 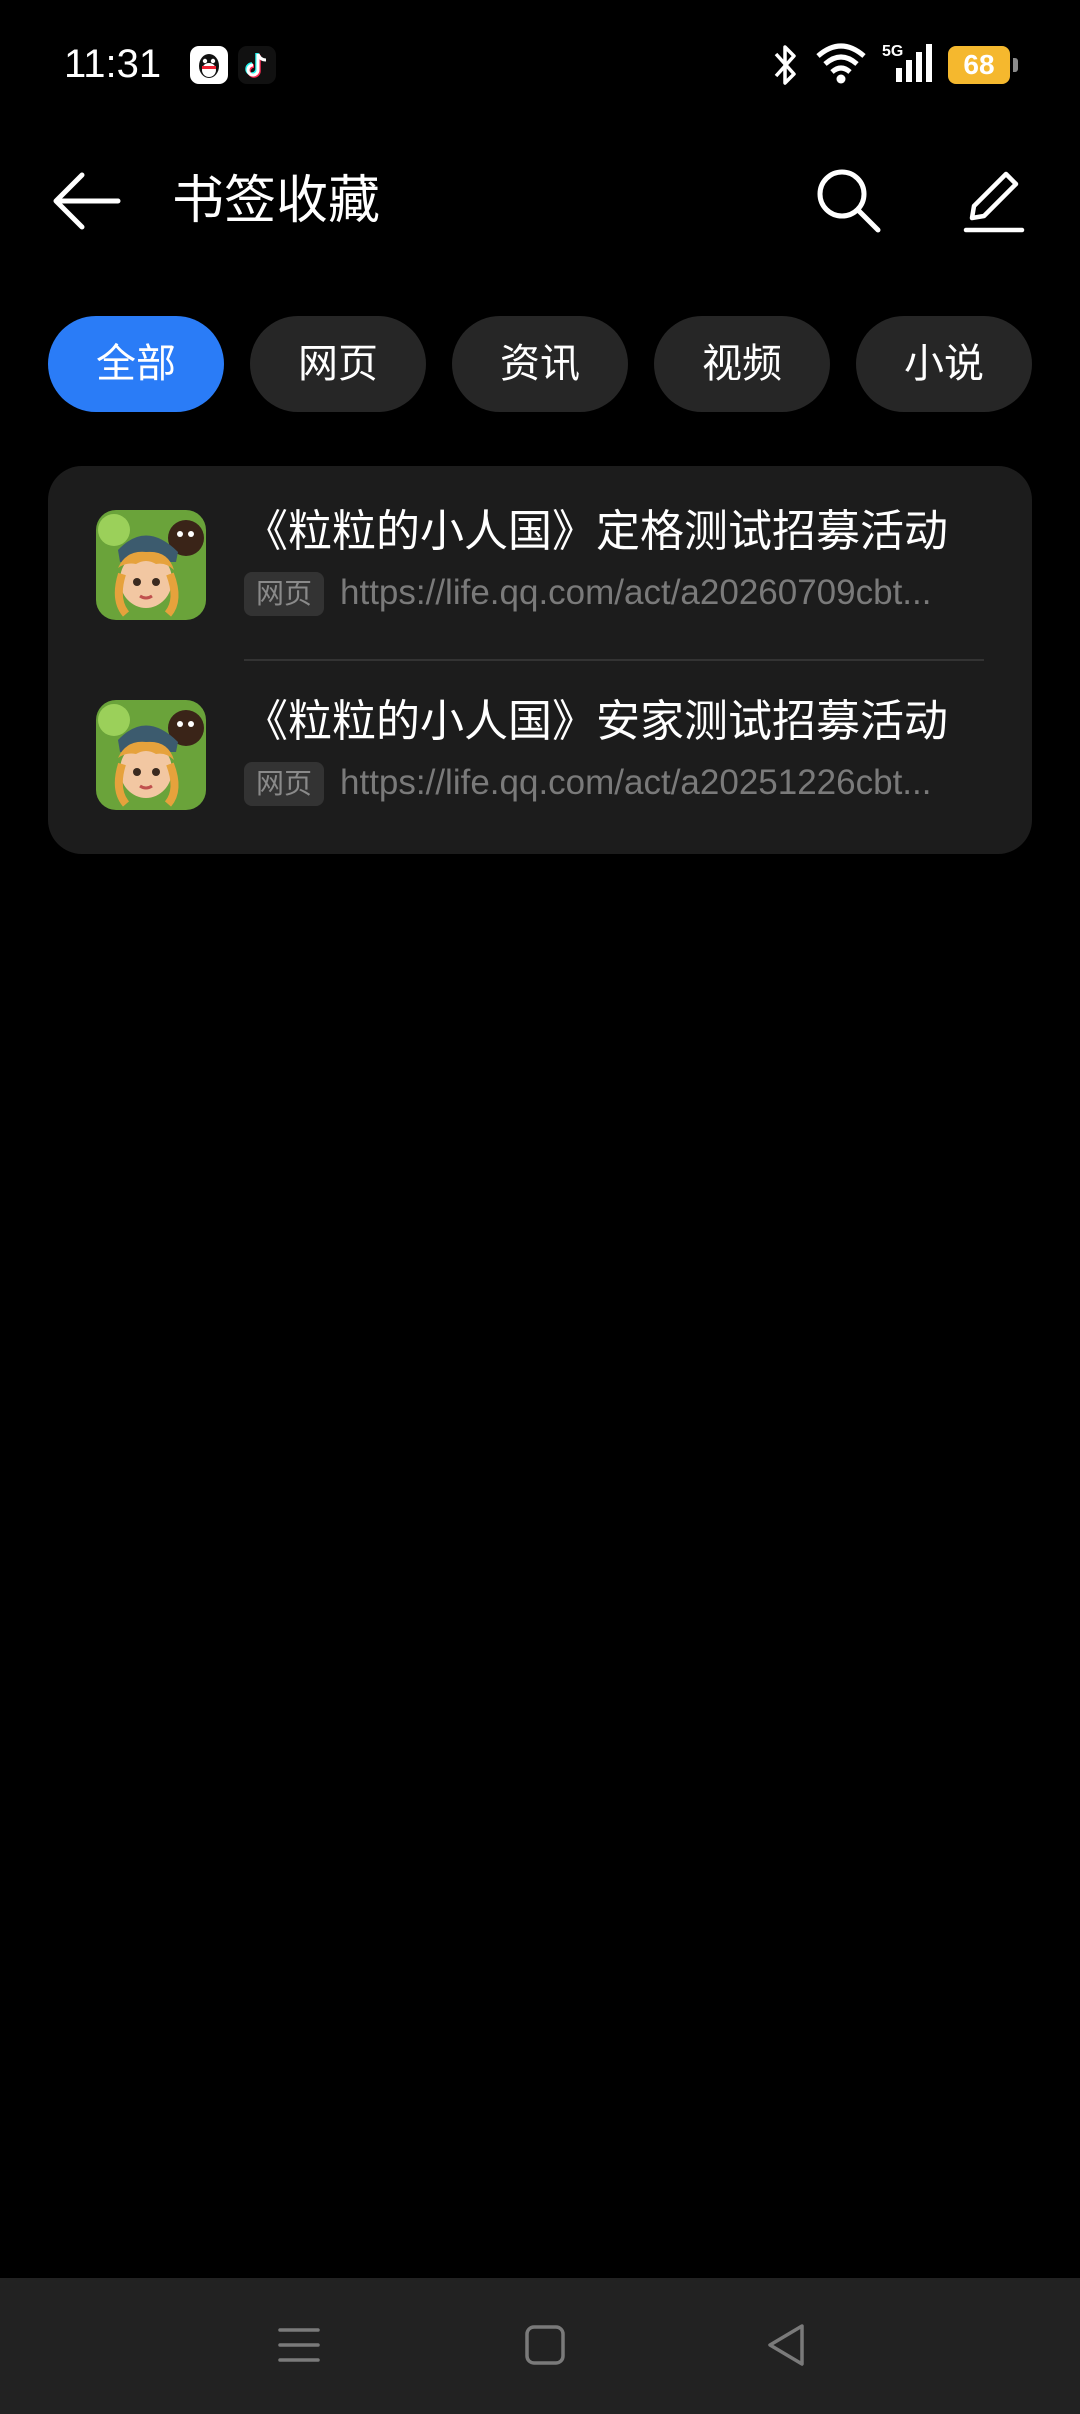 I want to click on back-arrow-icon, so click(x=86, y=201).